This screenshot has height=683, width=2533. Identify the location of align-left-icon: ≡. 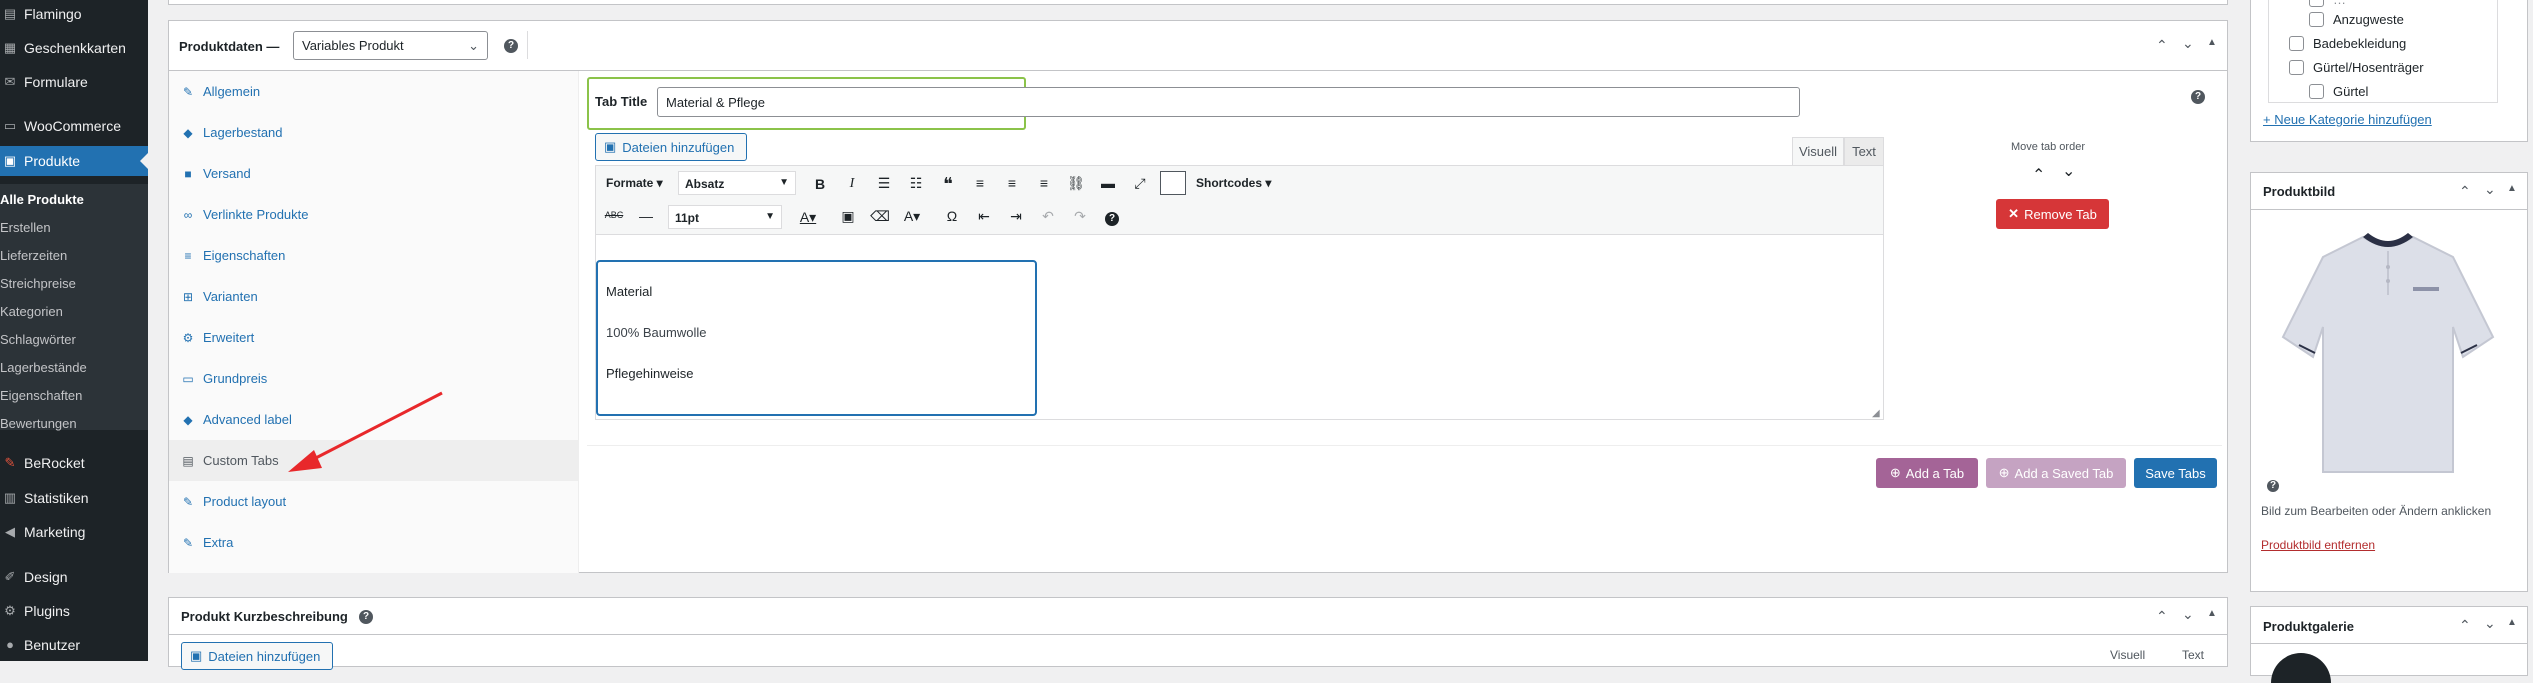
(980, 183).